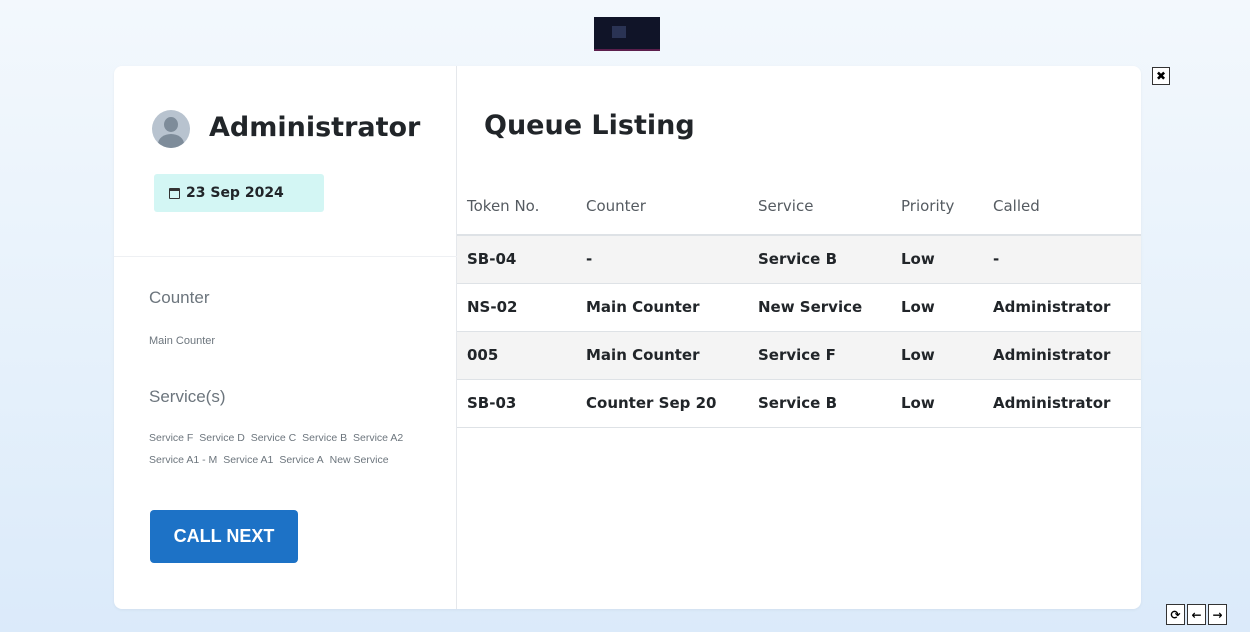  What do you see at coordinates (315, 127) in the screenshot?
I see `user-name: Administrator` at bounding box center [315, 127].